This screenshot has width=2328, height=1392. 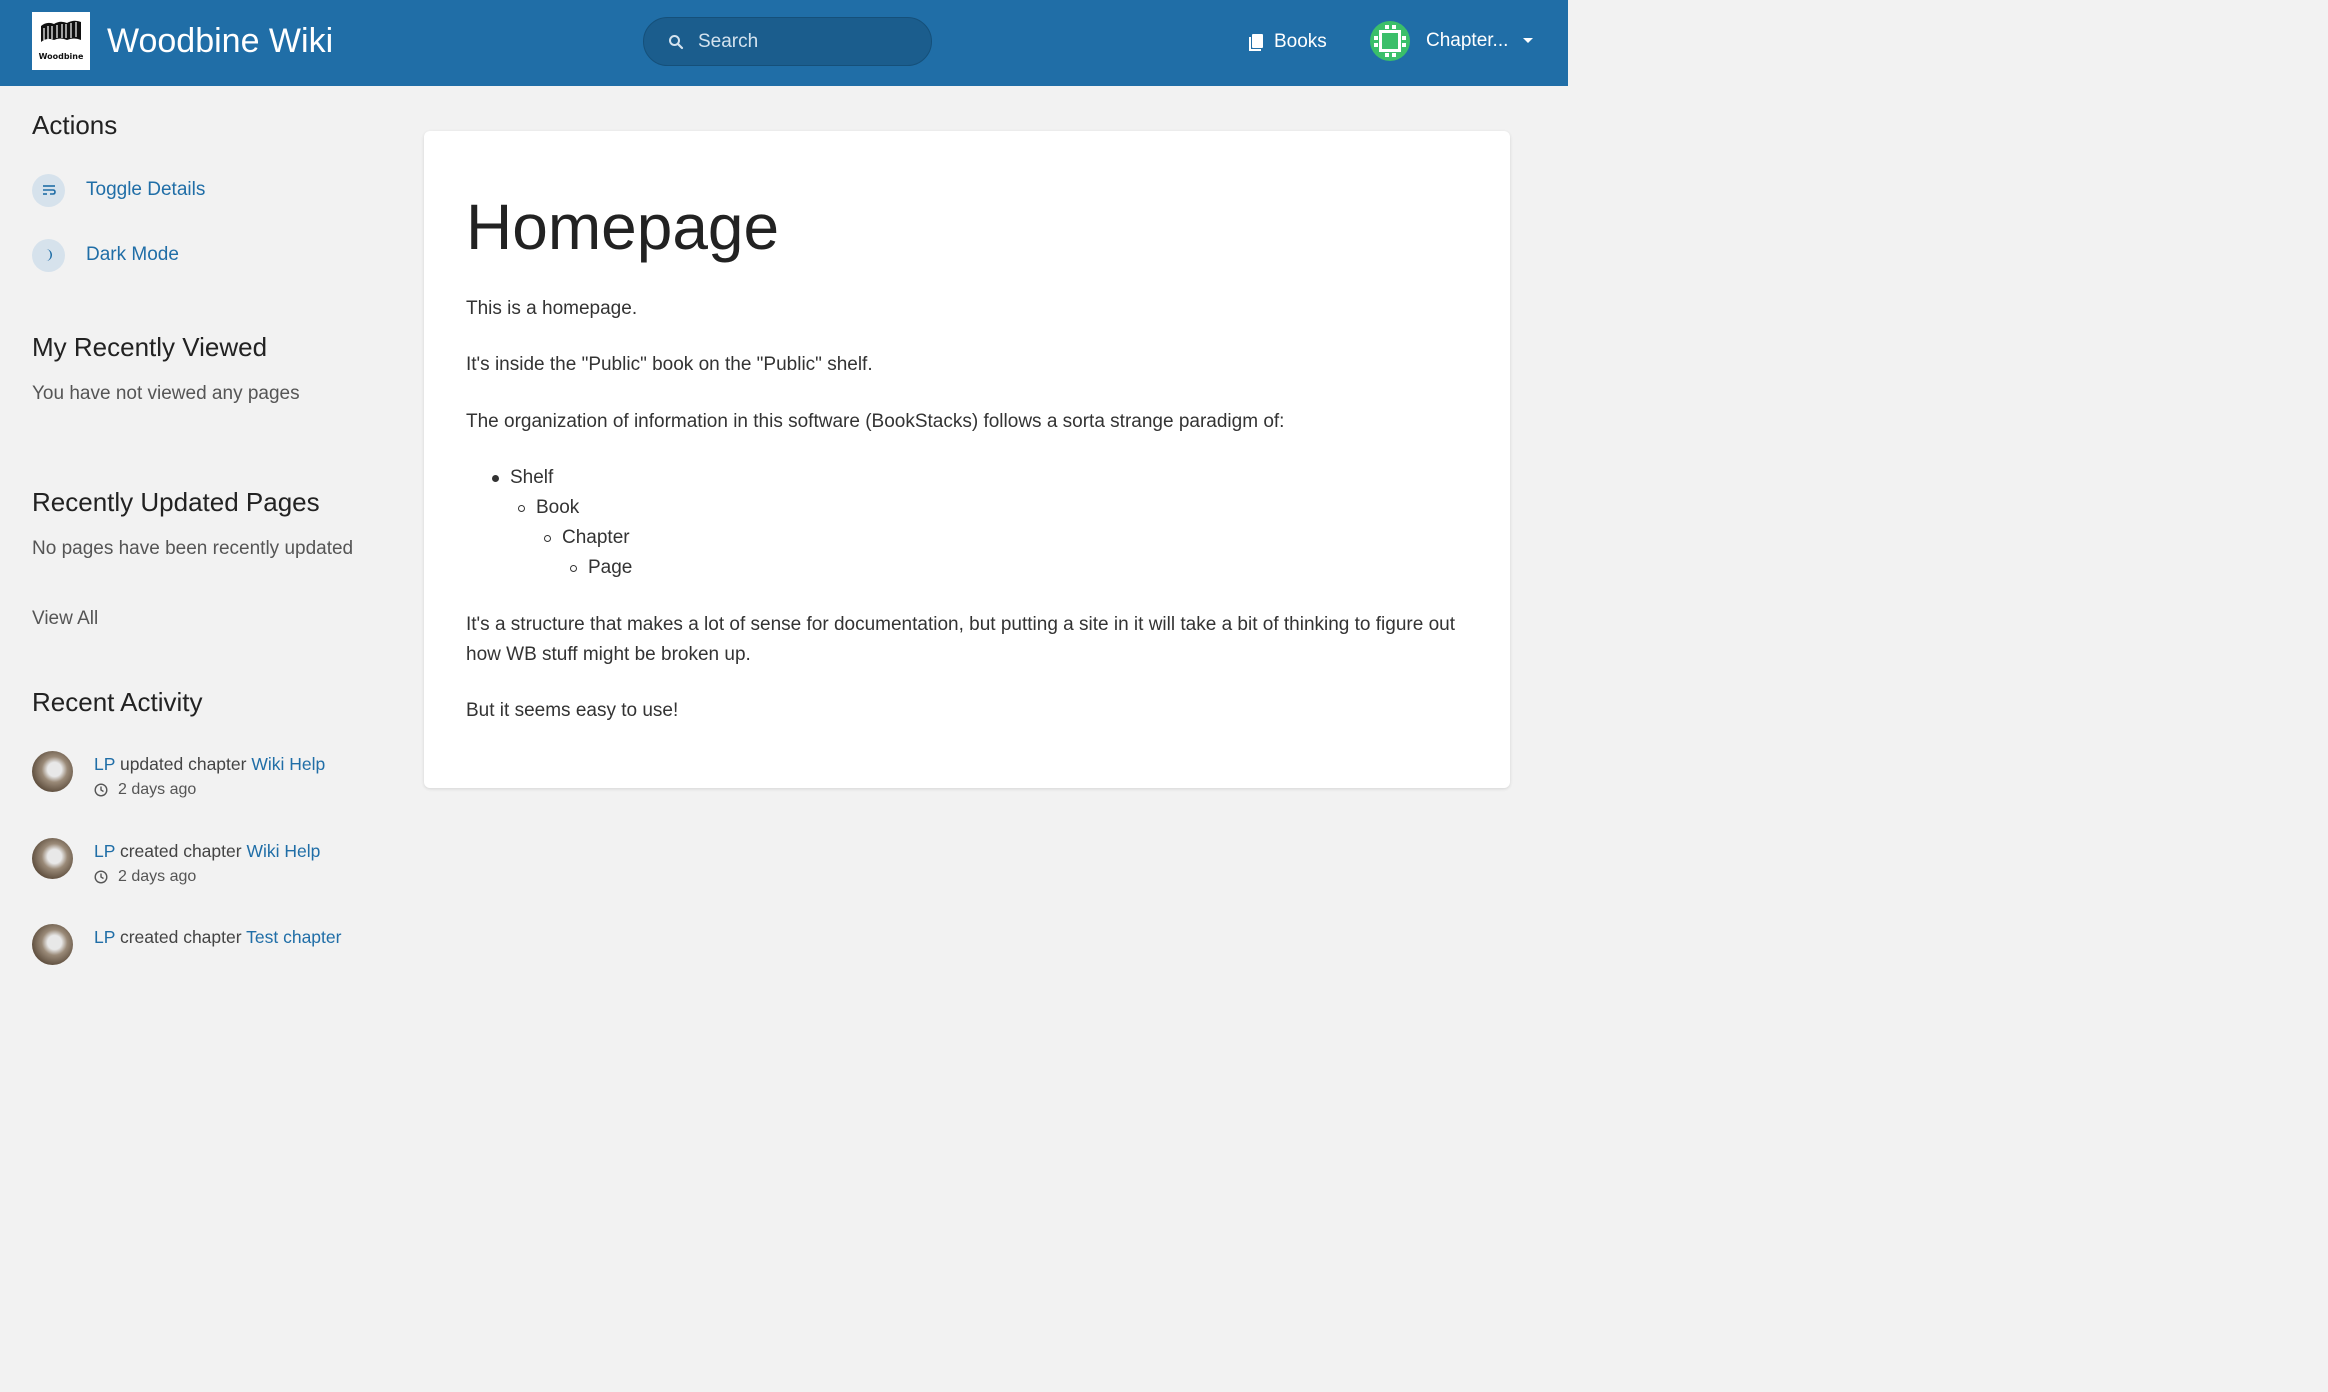 I want to click on activity-text: LP updated chapter Wiki Help, so click(x=209, y=764).